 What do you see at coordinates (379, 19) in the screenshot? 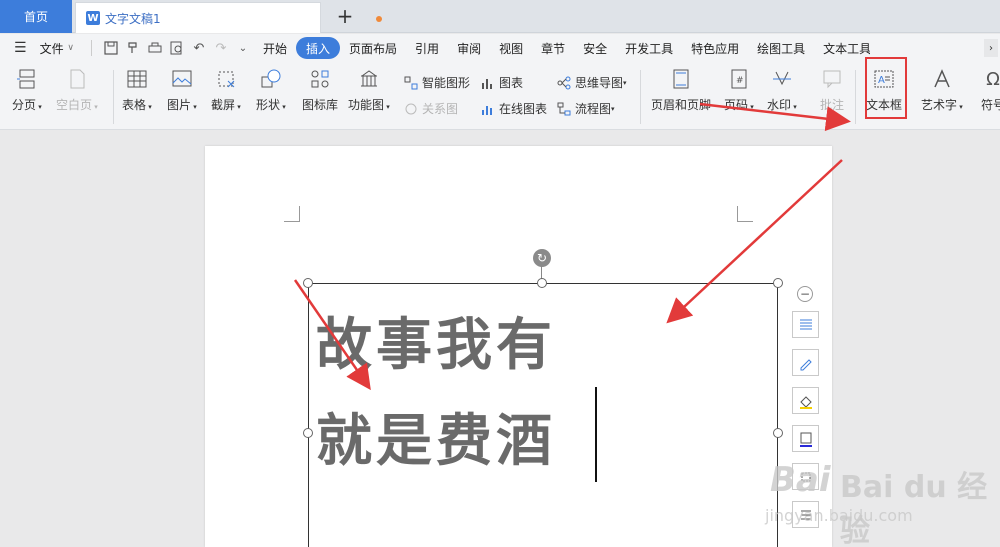
I see `unsaved-dot-icon` at bounding box center [379, 19].